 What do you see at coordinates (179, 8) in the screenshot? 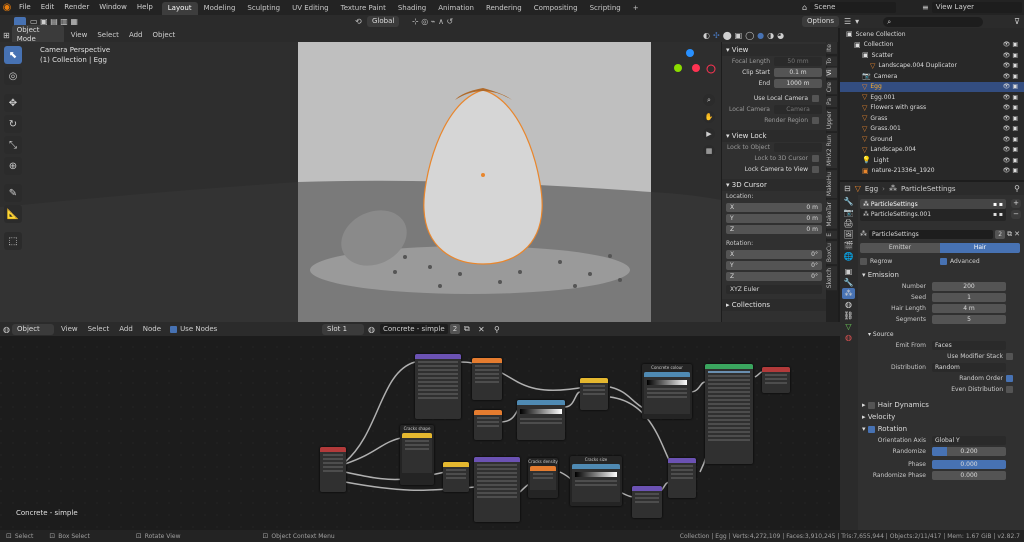
I see `tab-layout: Layout` at bounding box center [179, 8].